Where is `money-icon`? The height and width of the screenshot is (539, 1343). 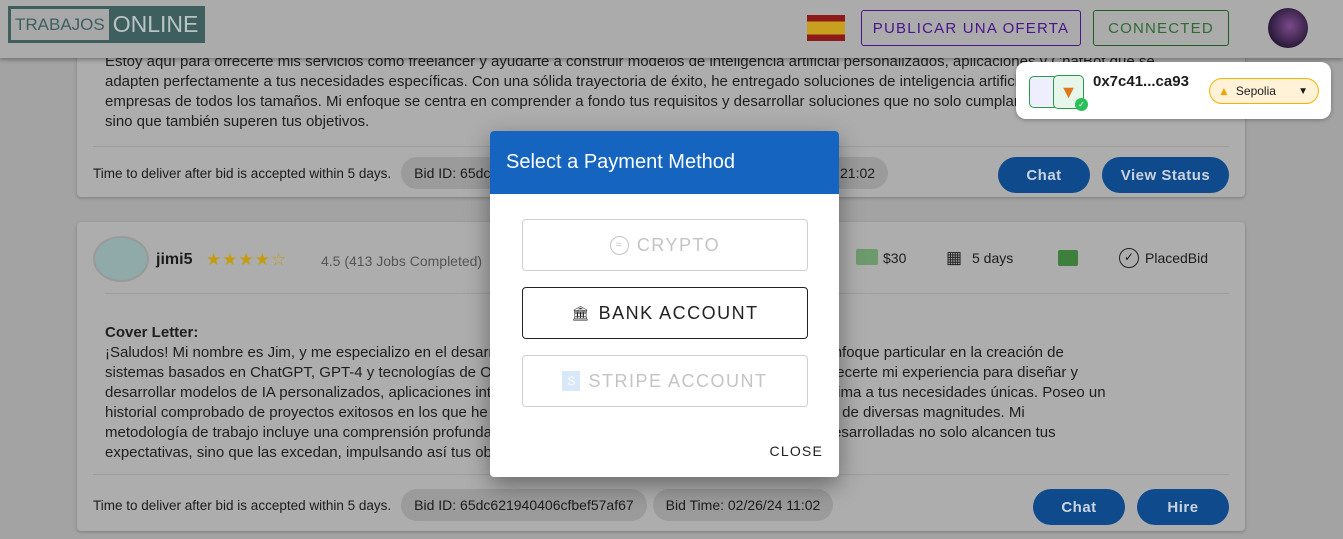 money-icon is located at coordinates (867, 257).